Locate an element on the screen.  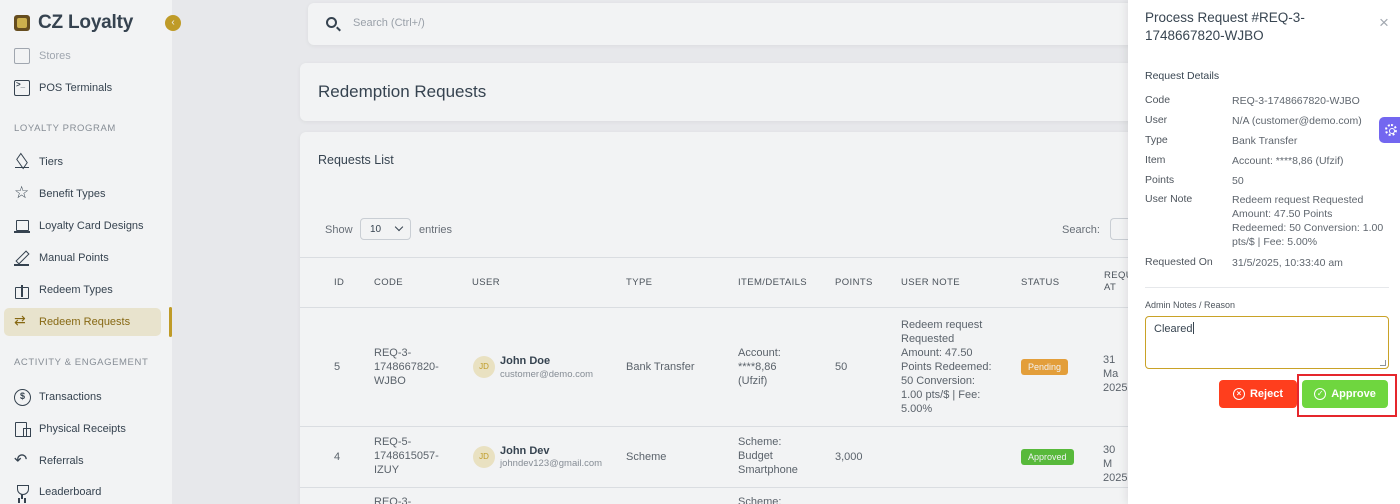
detail-value-type: Bank Transfer is located at coordinates (1265, 141).